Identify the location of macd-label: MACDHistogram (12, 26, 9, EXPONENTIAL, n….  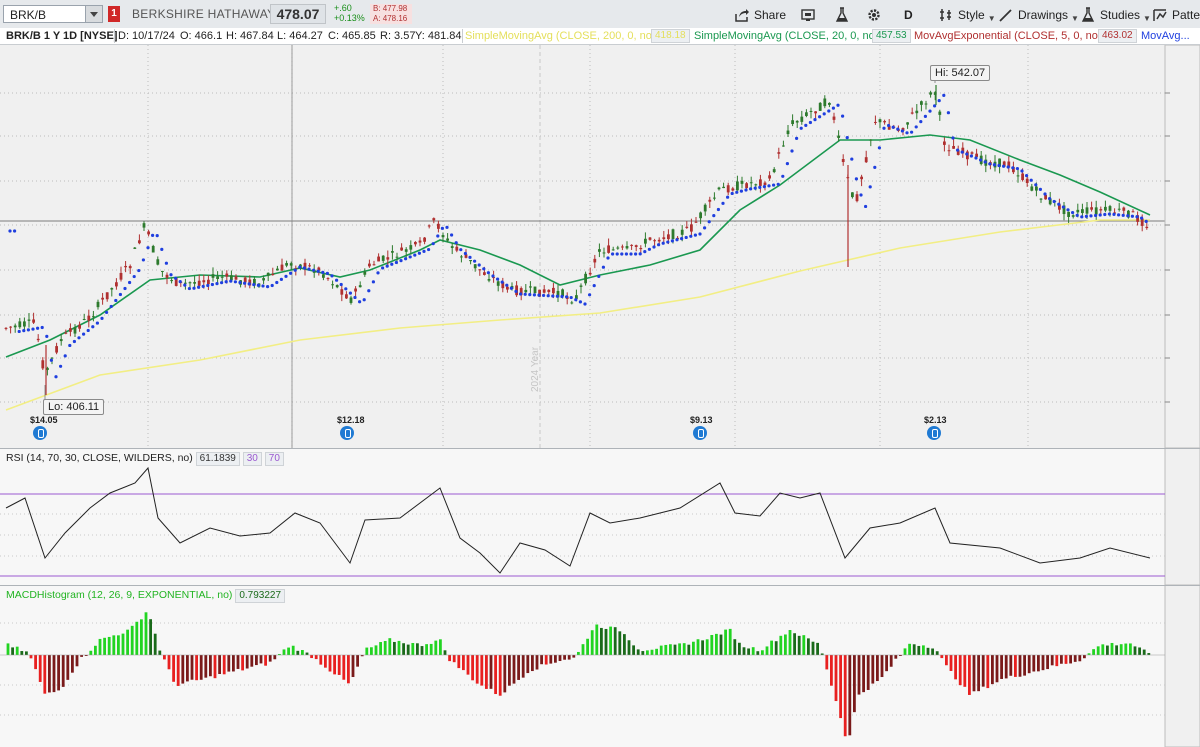
(119, 595).